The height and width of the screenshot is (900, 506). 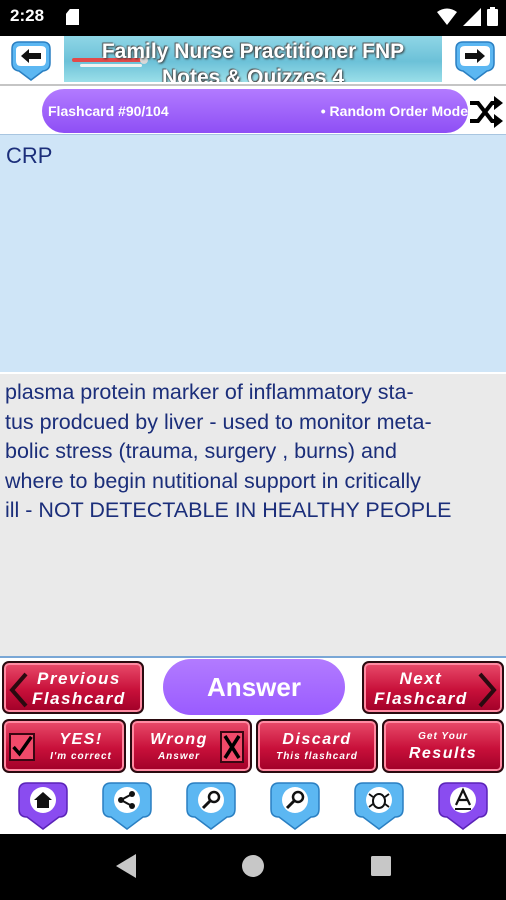 What do you see at coordinates (253, 805) in the screenshot?
I see `bottom-toolbar` at bounding box center [253, 805].